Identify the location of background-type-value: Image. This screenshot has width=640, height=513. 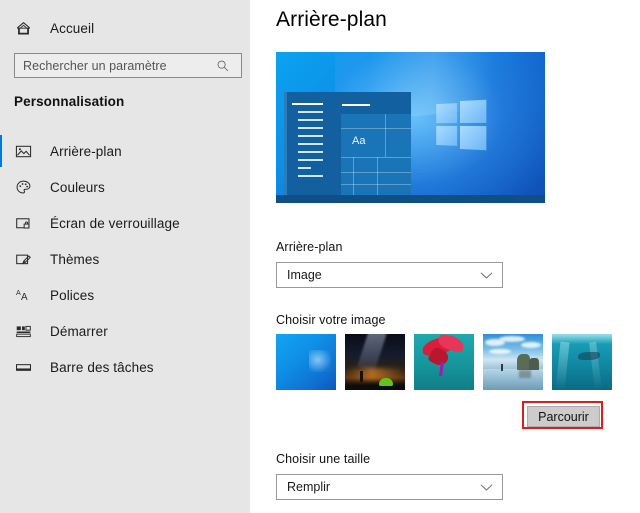
(304, 275).